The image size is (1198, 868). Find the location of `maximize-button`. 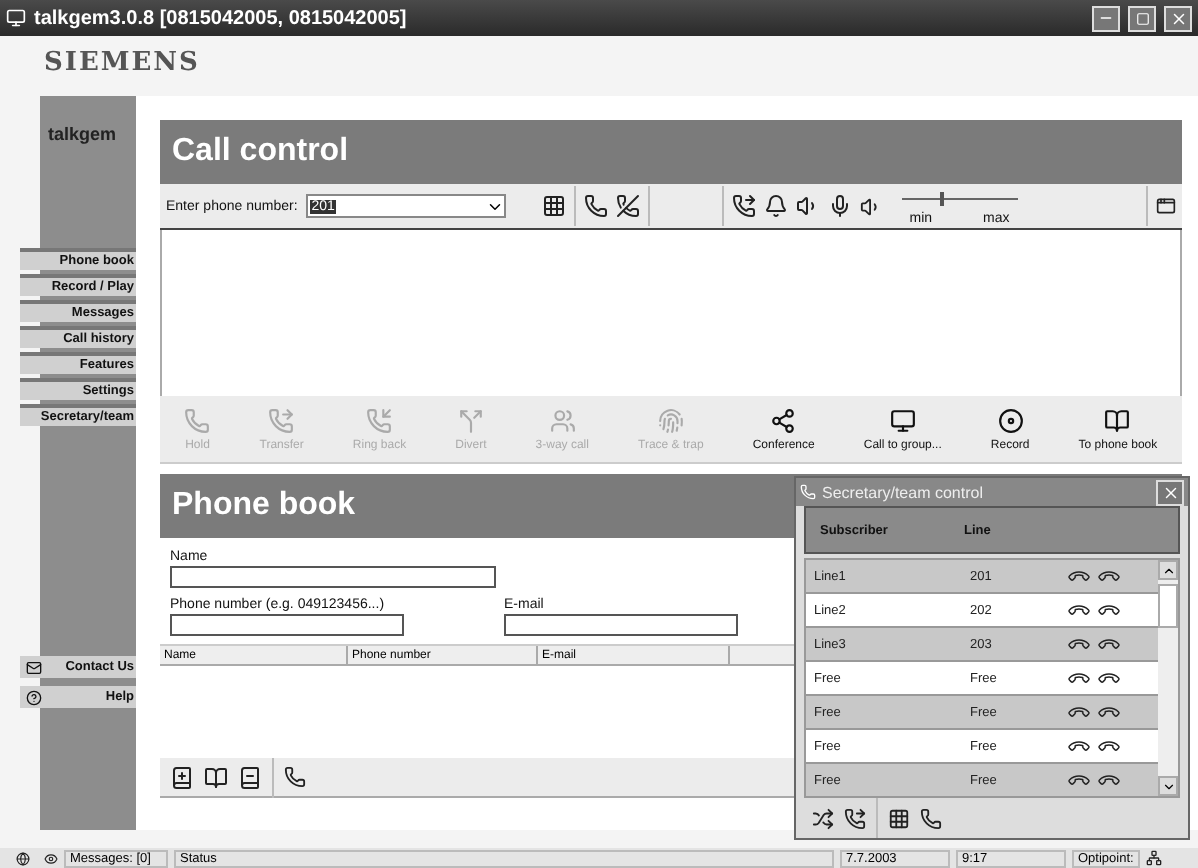

maximize-button is located at coordinates (1142, 18).